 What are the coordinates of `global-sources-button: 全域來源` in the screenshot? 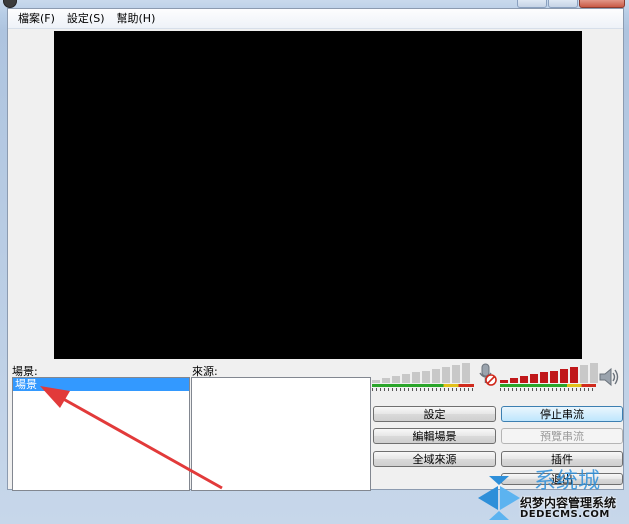 It's located at (434, 459).